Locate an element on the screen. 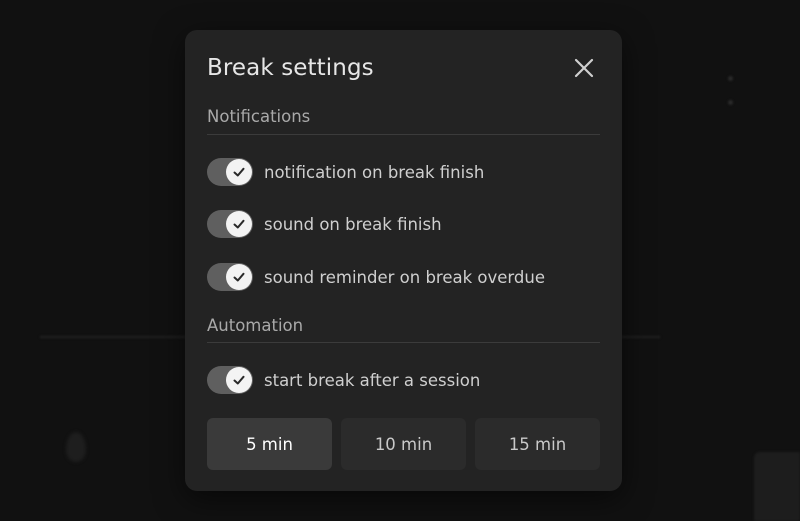 The height and width of the screenshot is (521, 800). toggle-row-start-break-after-session: start break after a session is located at coordinates (343, 380).